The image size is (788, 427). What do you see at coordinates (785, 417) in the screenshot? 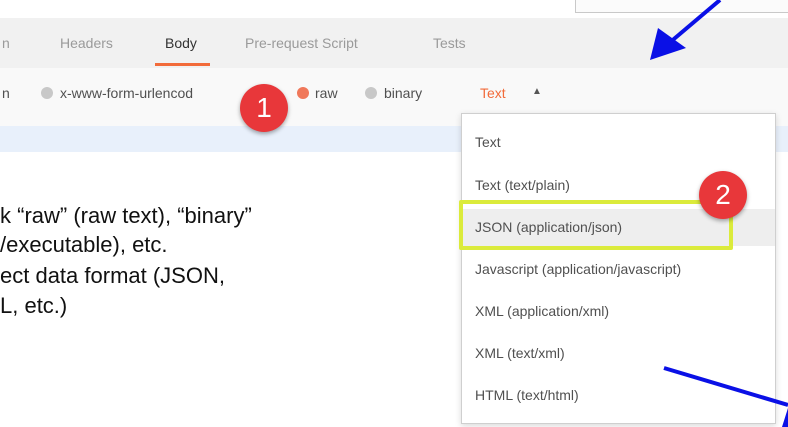
I see `arrow-head-bottom-icon` at bounding box center [785, 417].